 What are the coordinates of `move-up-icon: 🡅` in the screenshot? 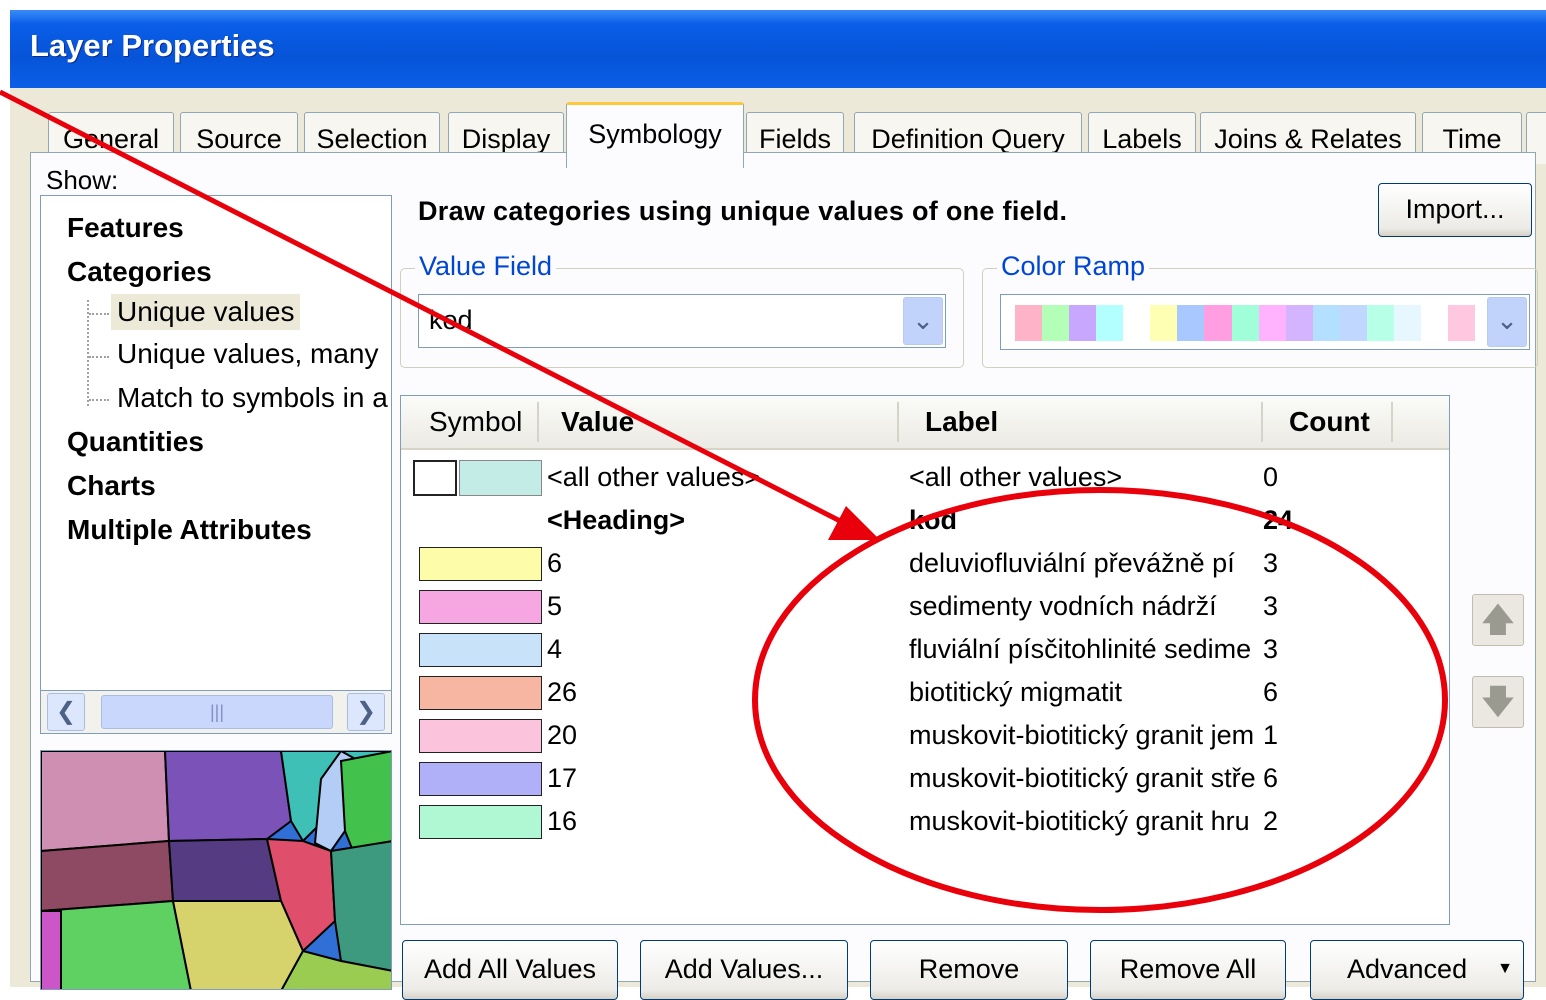 It's located at (1498, 620).